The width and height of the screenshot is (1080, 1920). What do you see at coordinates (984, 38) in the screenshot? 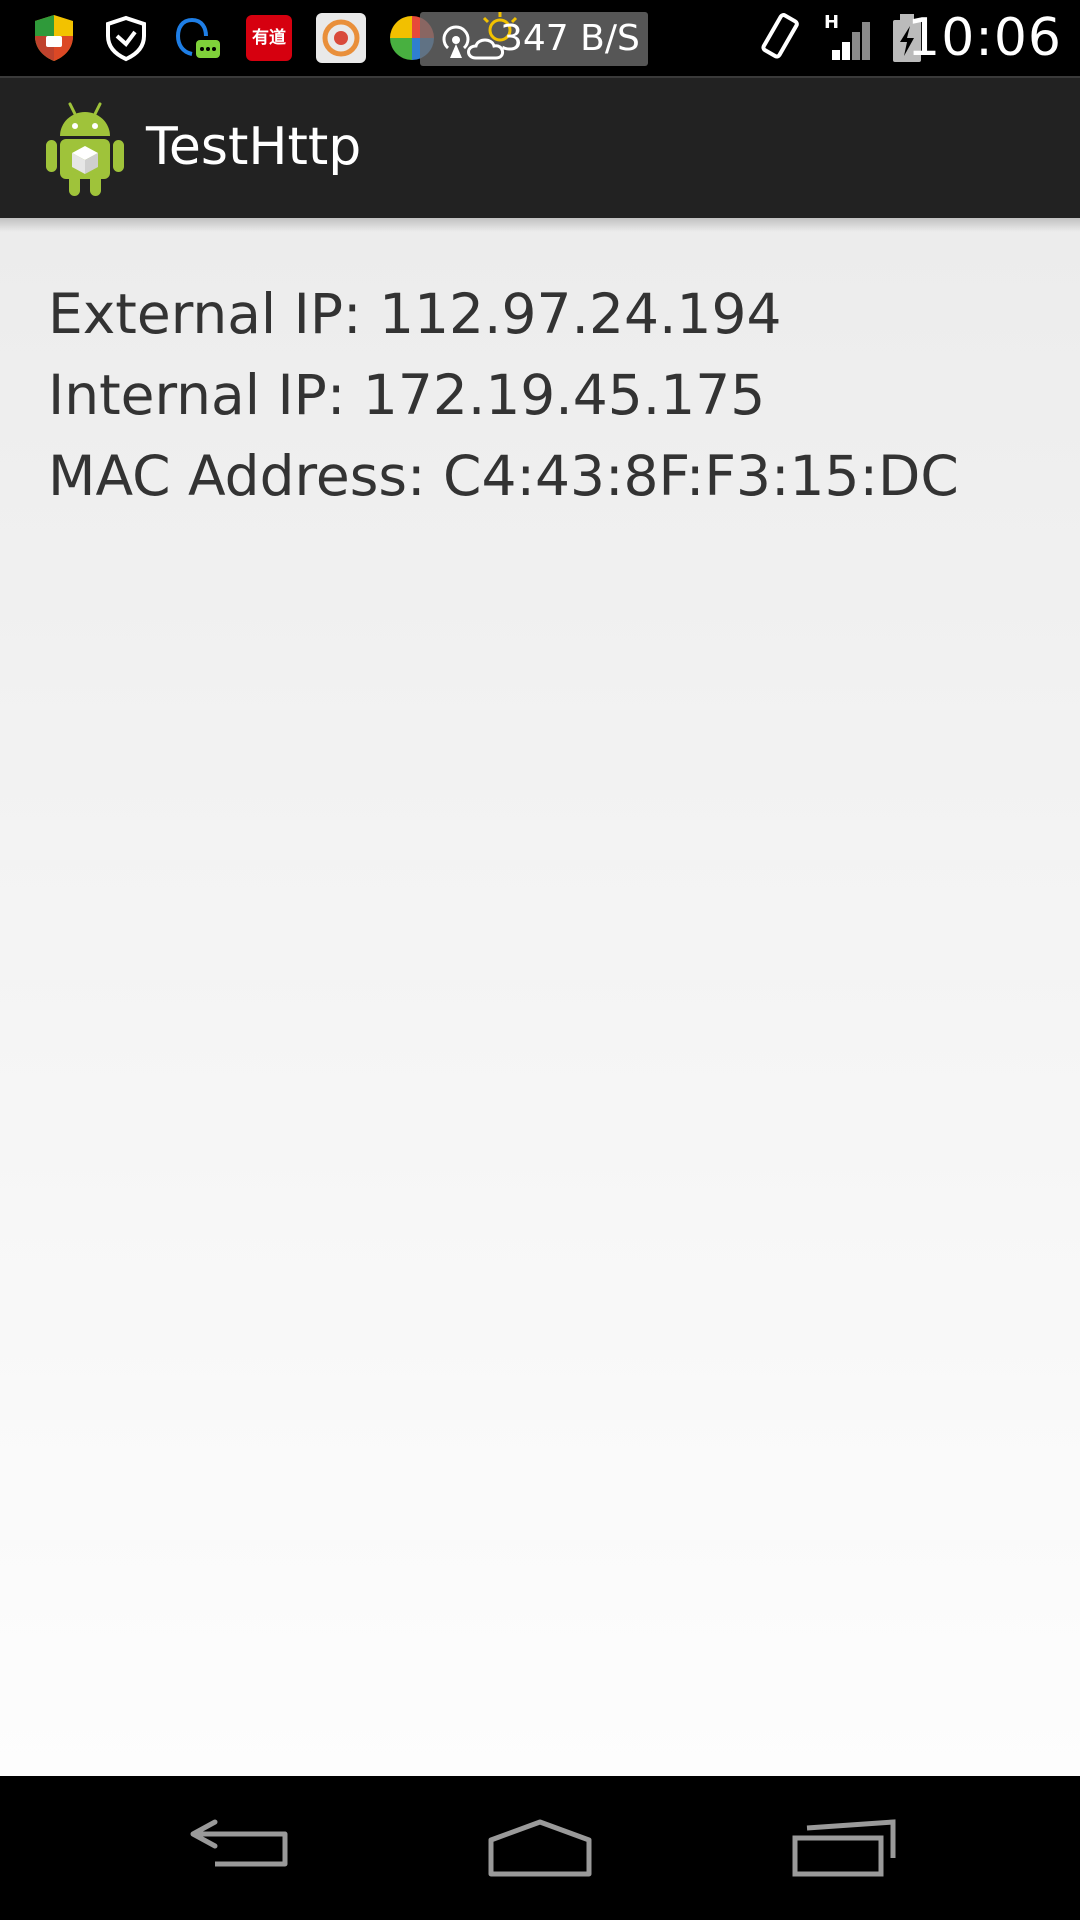
I see `status-clock: 10:06` at bounding box center [984, 38].